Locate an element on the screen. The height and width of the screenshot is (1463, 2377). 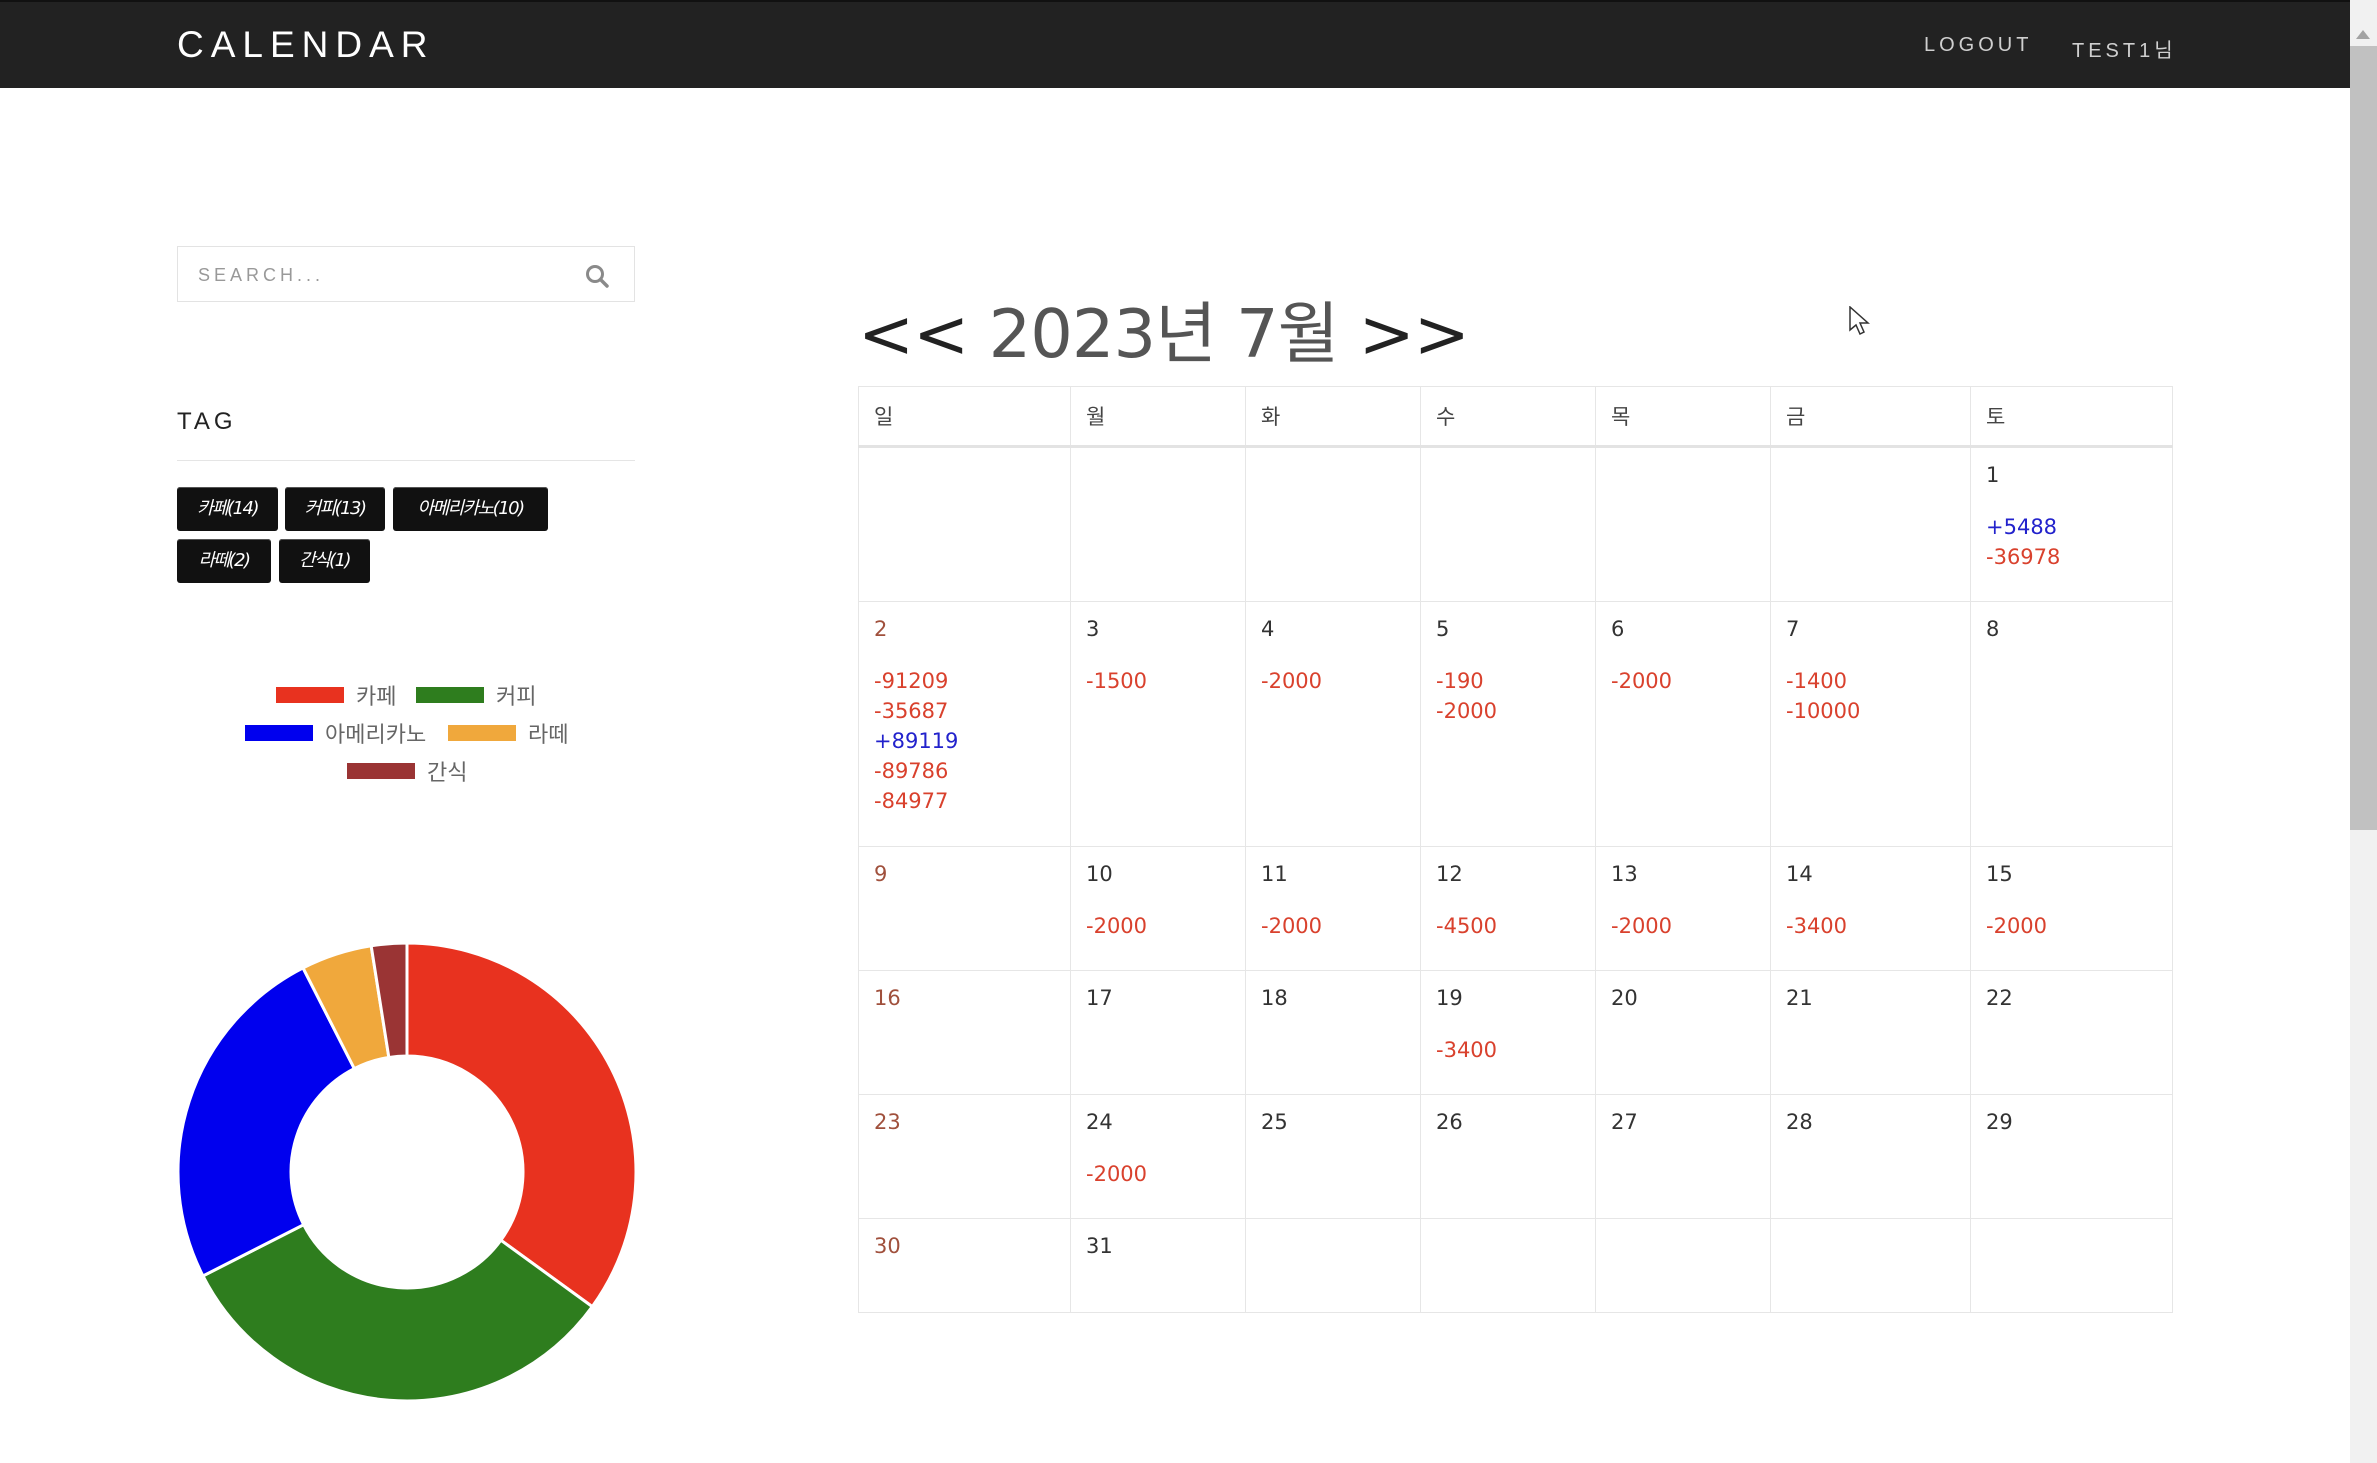
calendar-day-cell: 3 -1500 is located at coordinates (1158, 724).